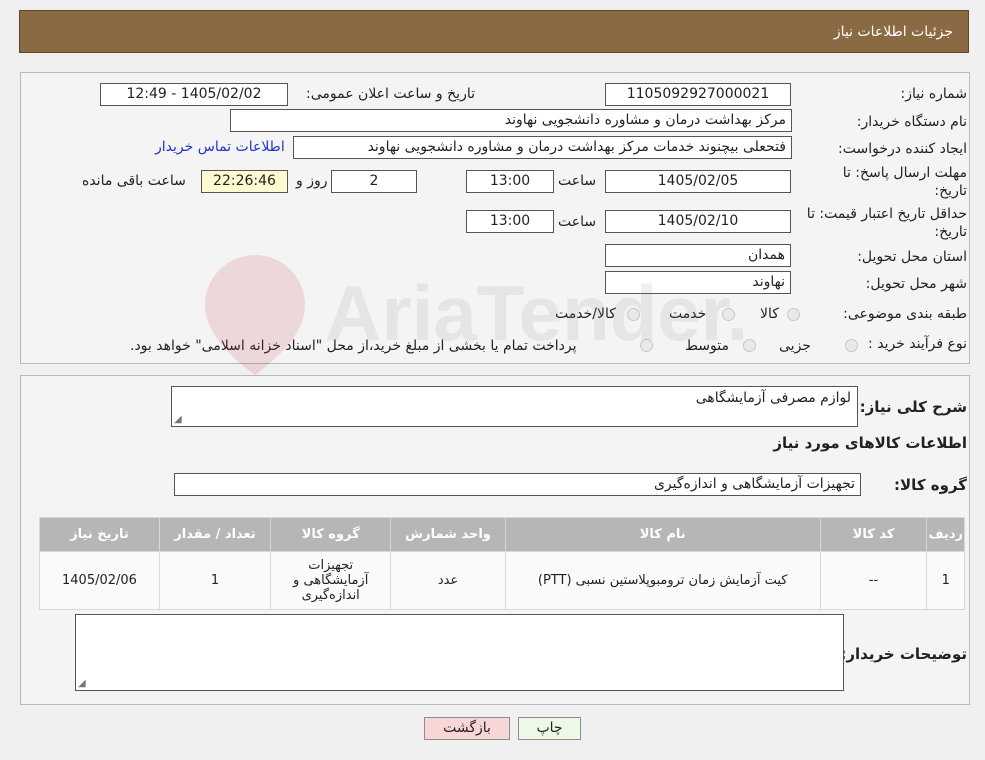  I want to click on process-medium-label: متوسط, so click(707, 346).